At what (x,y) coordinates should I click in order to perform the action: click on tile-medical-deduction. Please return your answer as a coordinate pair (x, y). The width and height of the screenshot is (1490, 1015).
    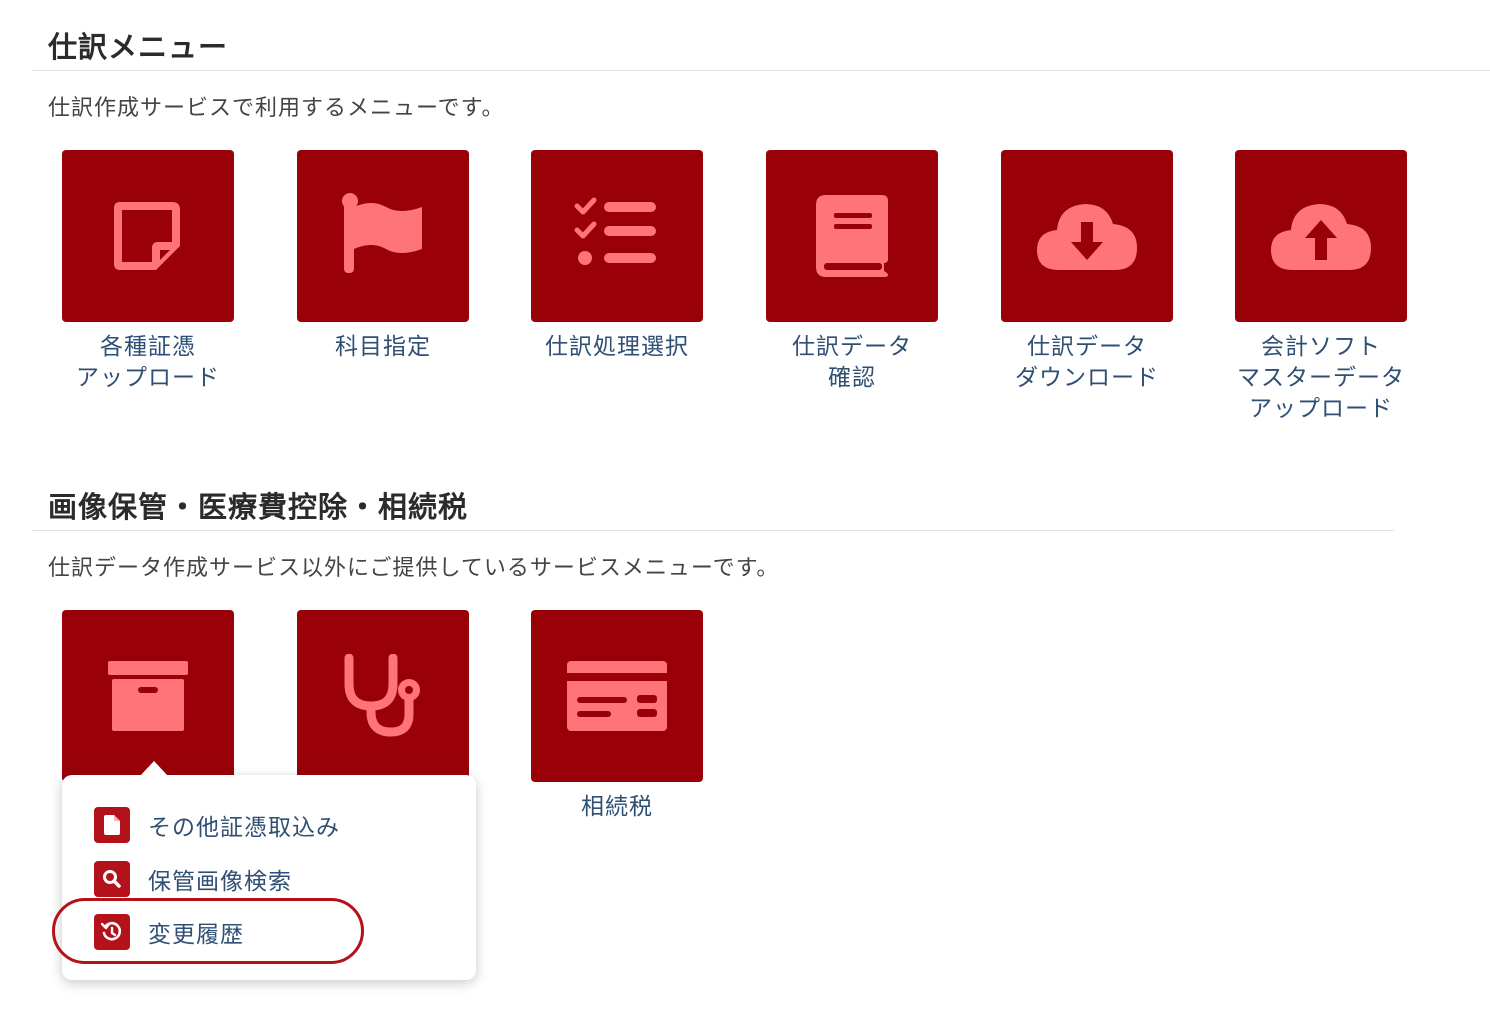
    Looking at the image, I should click on (383, 701).